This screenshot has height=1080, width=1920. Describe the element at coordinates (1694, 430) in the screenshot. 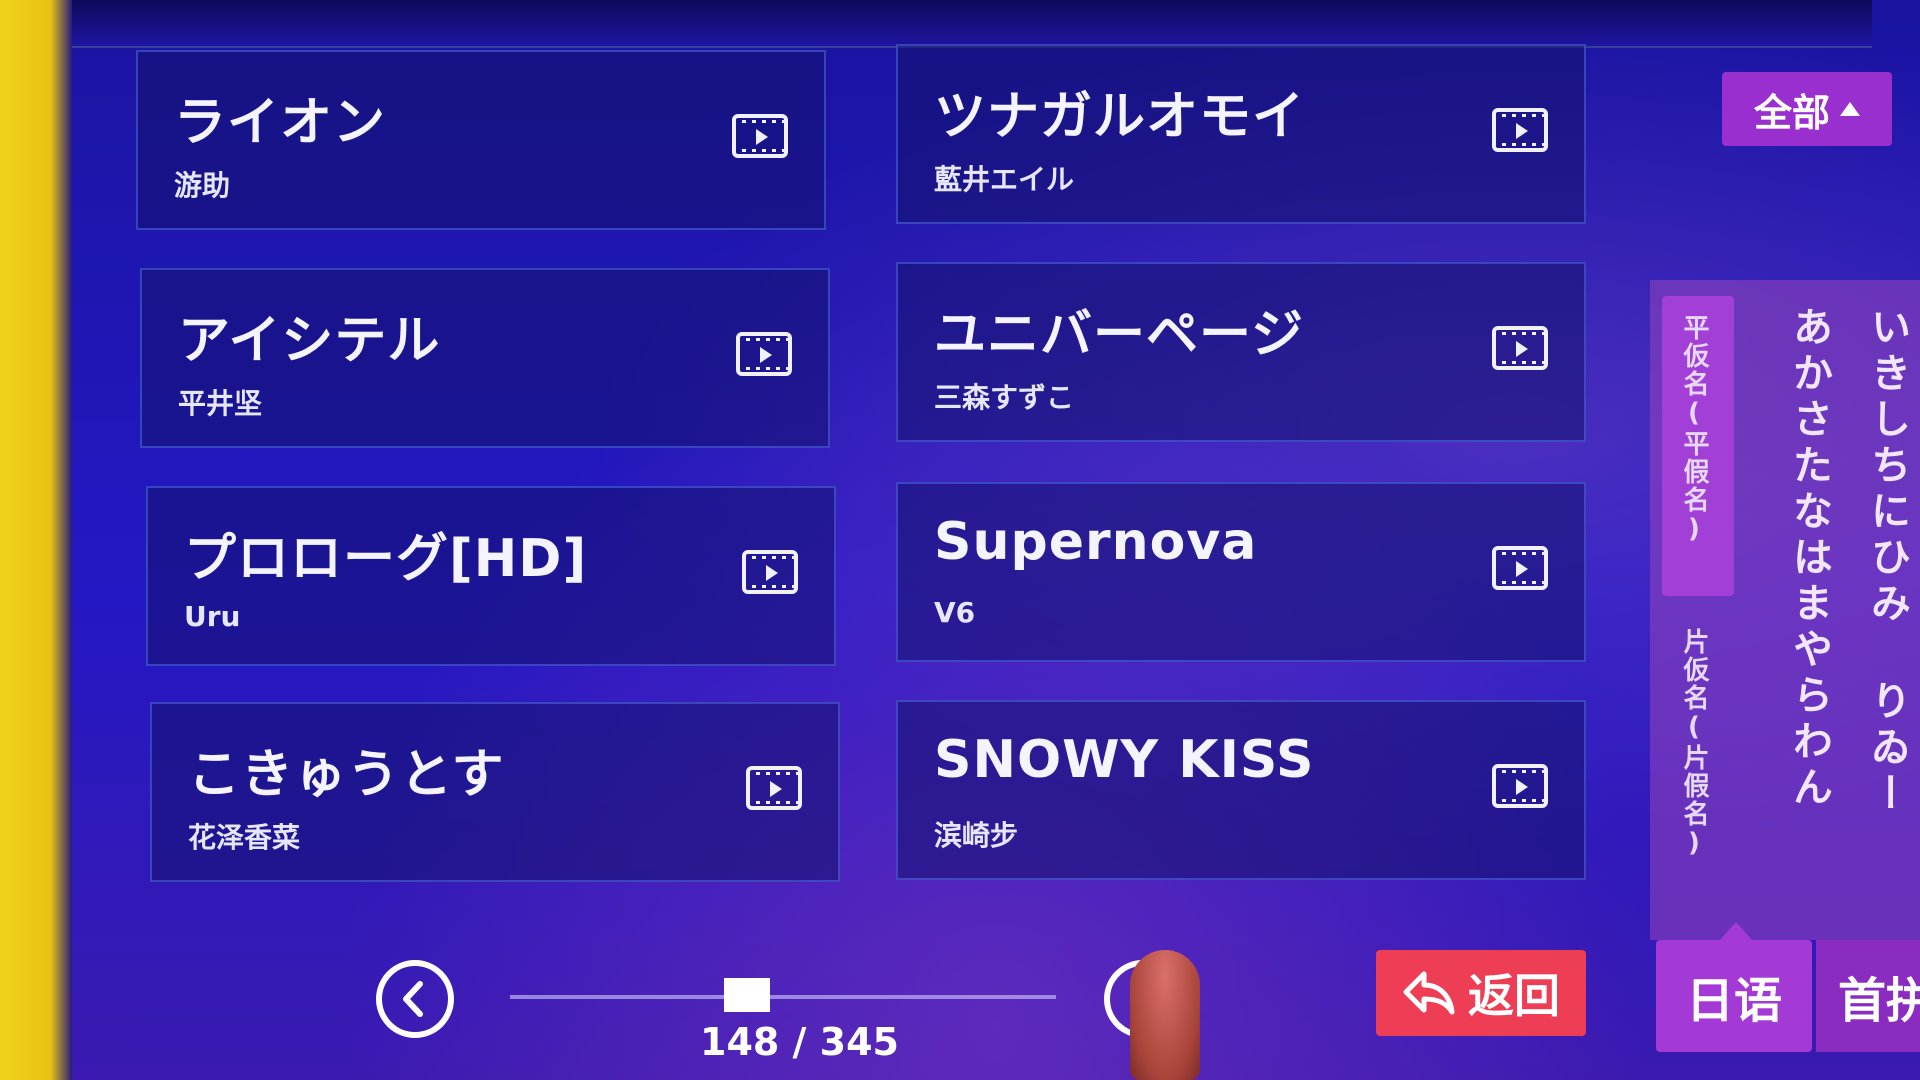

I see `hiragana-tab-label: 平仮名(平假名)` at that location.